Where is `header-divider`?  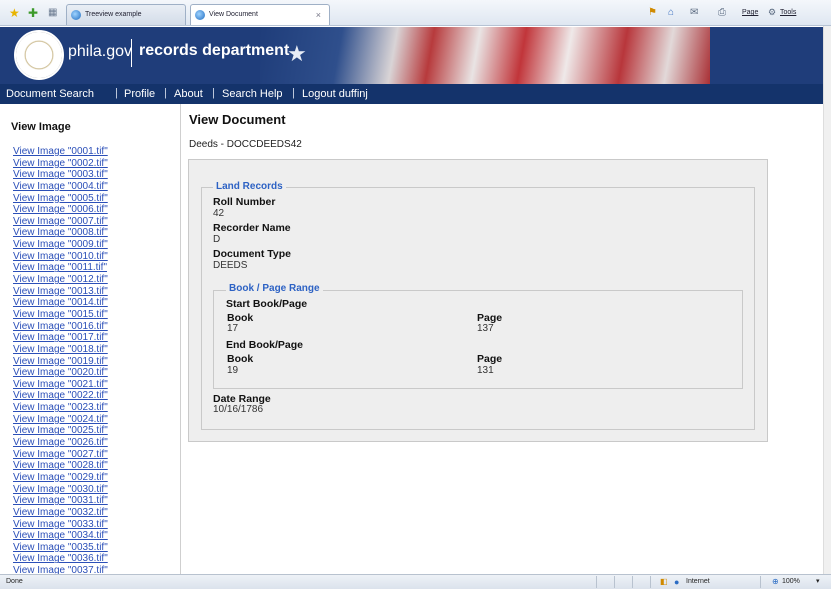 header-divider is located at coordinates (131, 53).